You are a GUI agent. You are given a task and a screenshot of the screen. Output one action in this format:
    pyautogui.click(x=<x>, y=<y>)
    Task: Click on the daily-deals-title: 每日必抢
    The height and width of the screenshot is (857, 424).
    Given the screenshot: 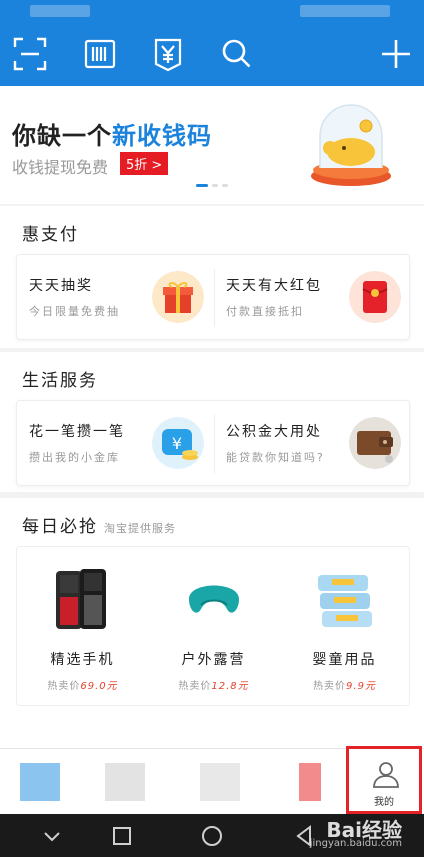 What is the action you would take?
    pyautogui.click(x=60, y=527)
    